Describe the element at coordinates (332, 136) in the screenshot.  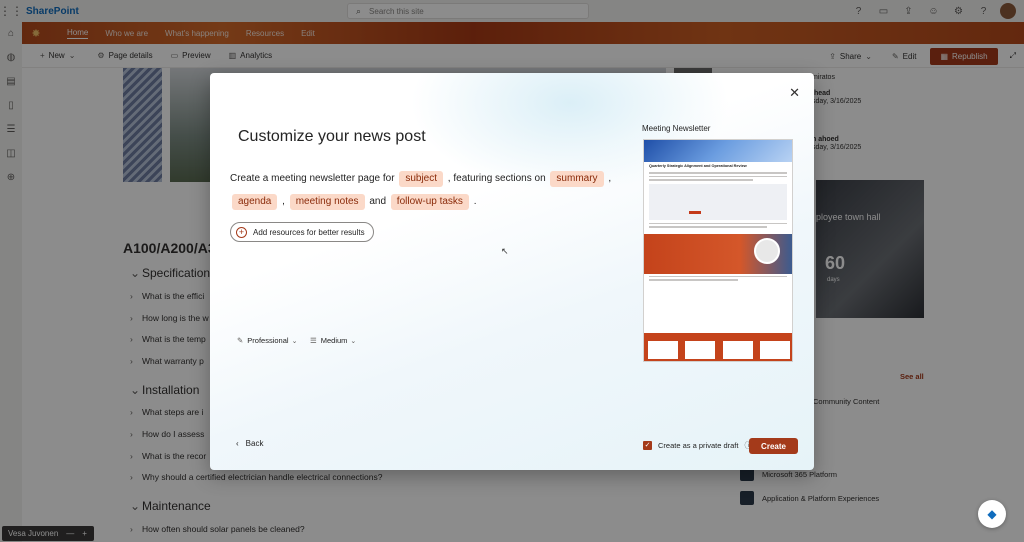
I see `dialog-title: Customize your news post` at that location.